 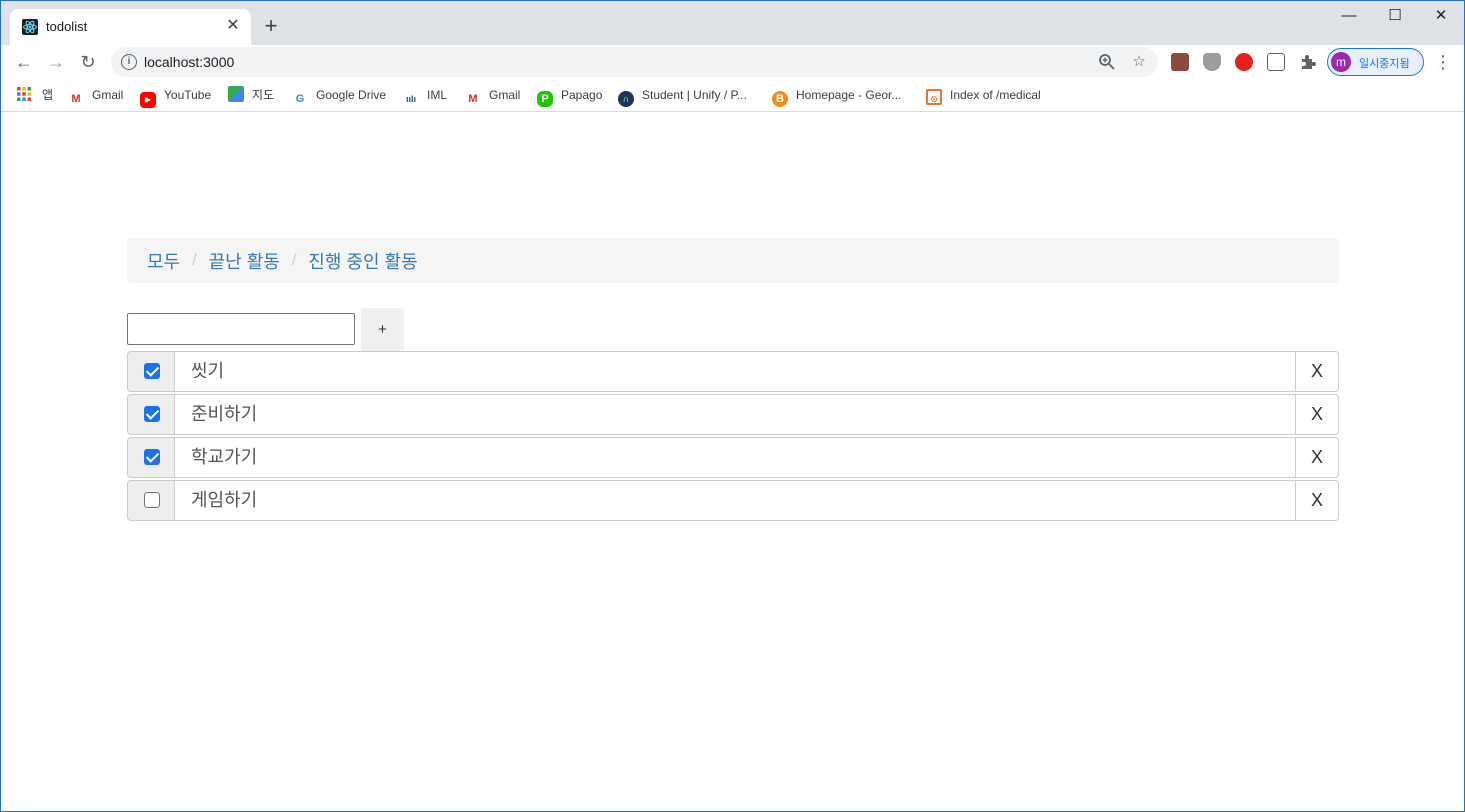 I want to click on papago-icon: P, so click(x=545, y=99).